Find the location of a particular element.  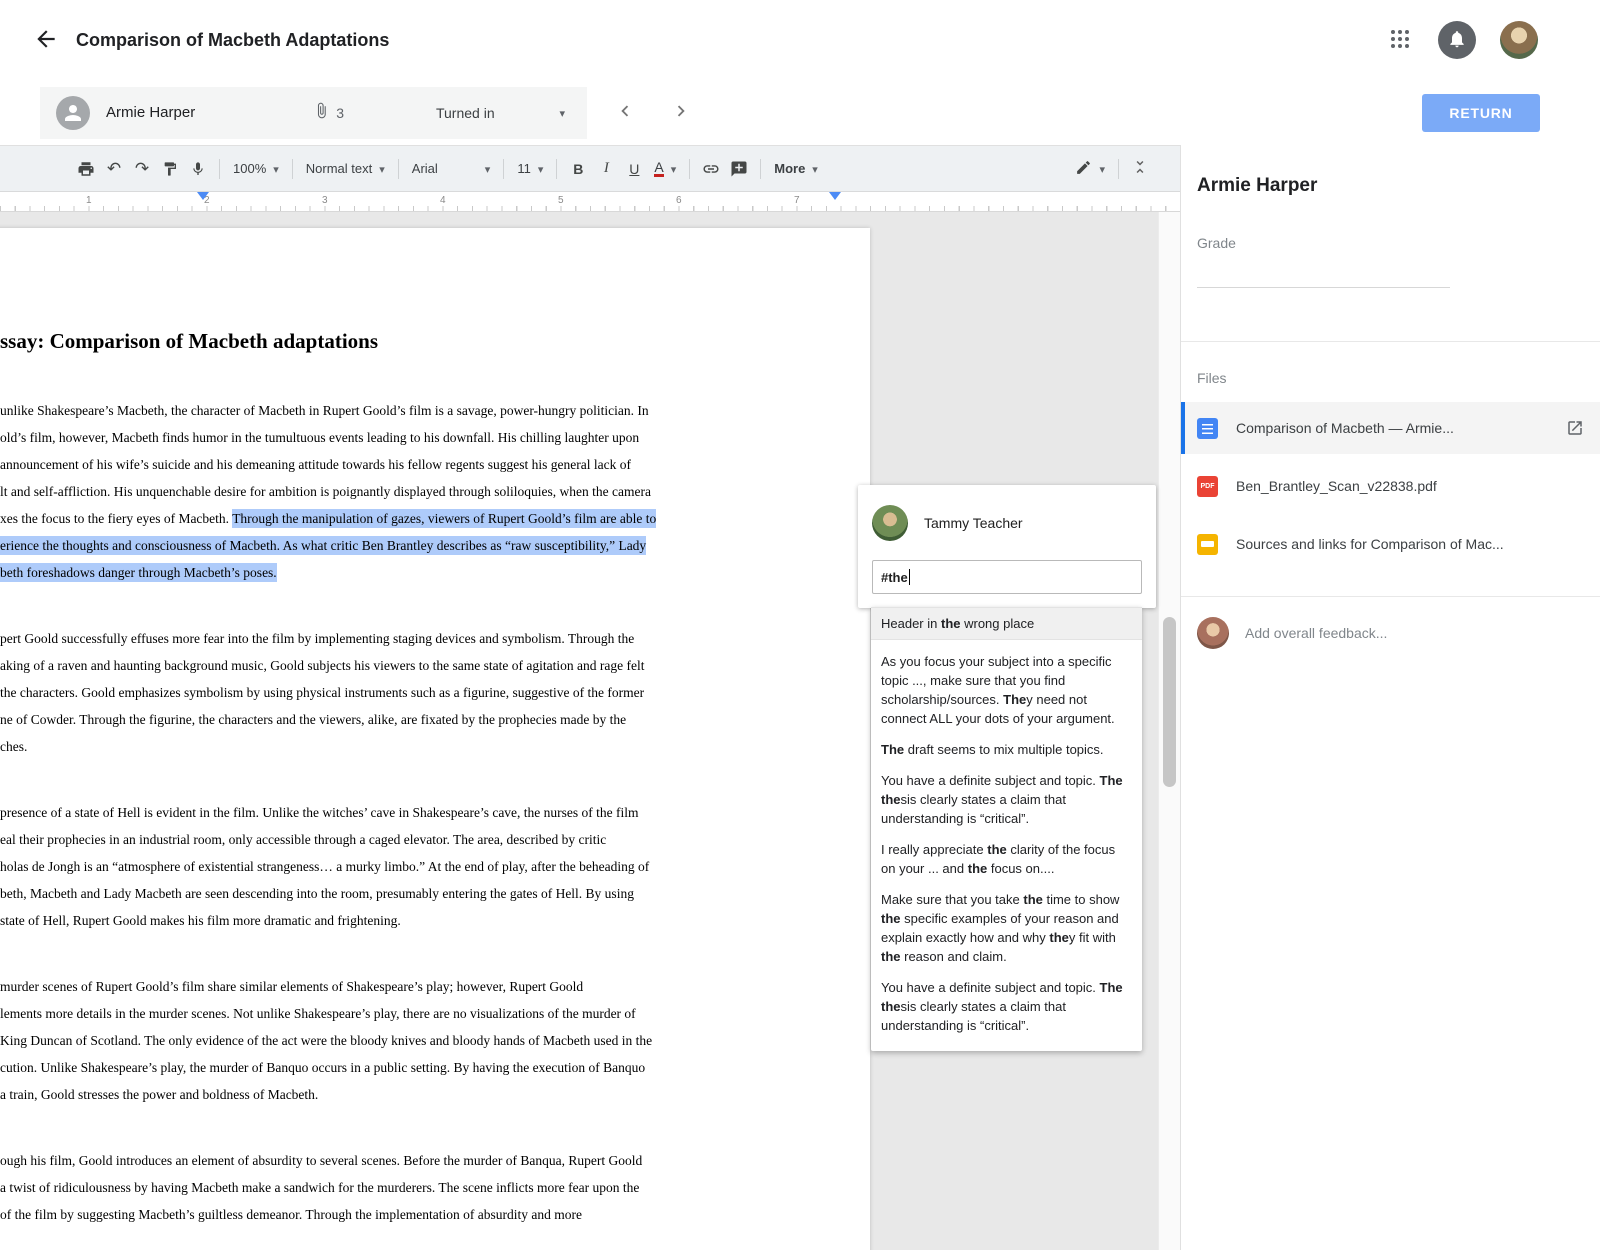

apps-grid-icon is located at coordinates (1400, 40).